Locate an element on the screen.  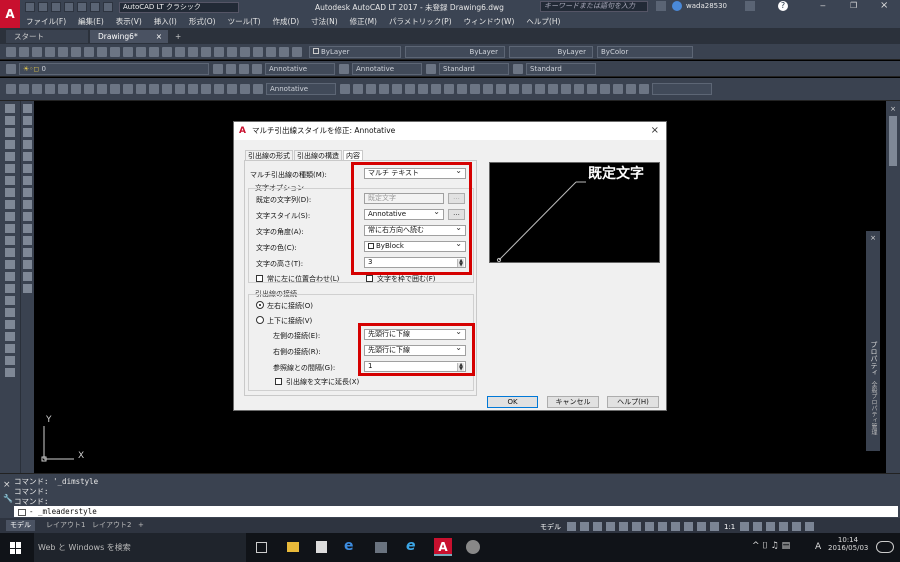
radius-icon is located at coordinates (62, 89).